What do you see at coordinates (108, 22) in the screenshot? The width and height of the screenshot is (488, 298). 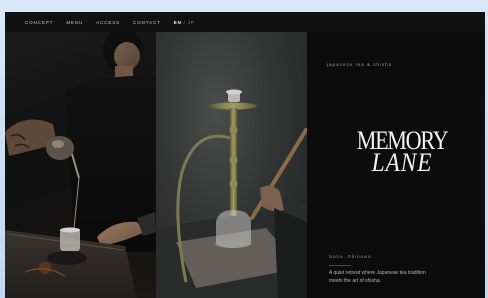 I see `nav-access: ACCESS` at bounding box center [108, 22].